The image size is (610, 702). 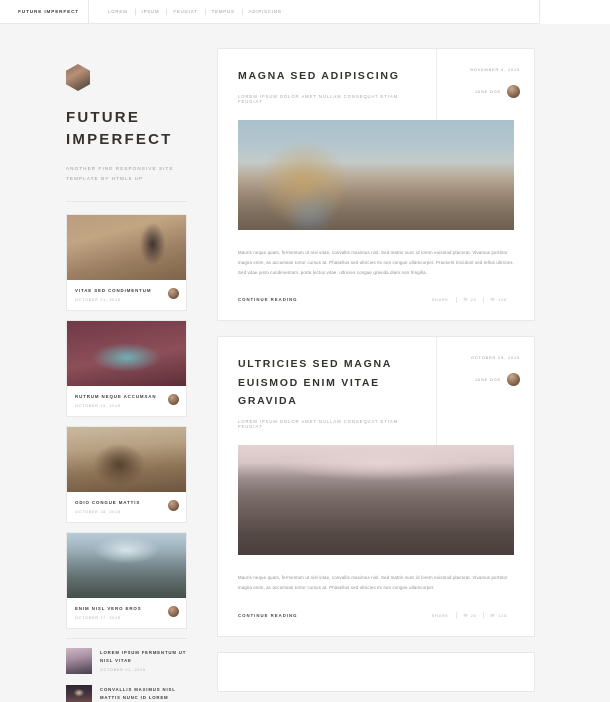 I want to click on sidebar-post-card: ODIO CONGUE MATTIS OCTOBER 18, 2015, so click(x=126, y=474).